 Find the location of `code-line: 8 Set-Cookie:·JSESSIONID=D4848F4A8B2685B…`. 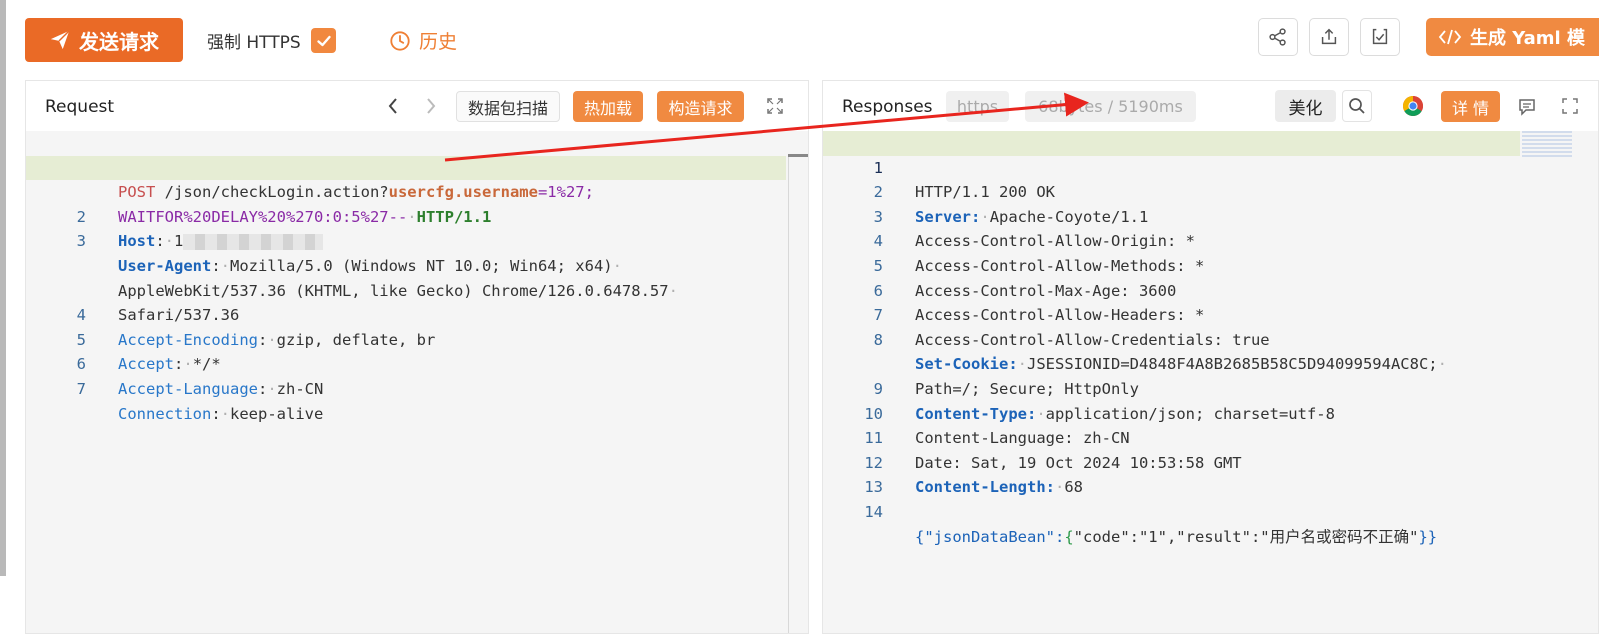

code-line: 8 Set-Cookie:·JSESSIONID=D4848F4A8B2685B… is located at coordinates (1210, 338).